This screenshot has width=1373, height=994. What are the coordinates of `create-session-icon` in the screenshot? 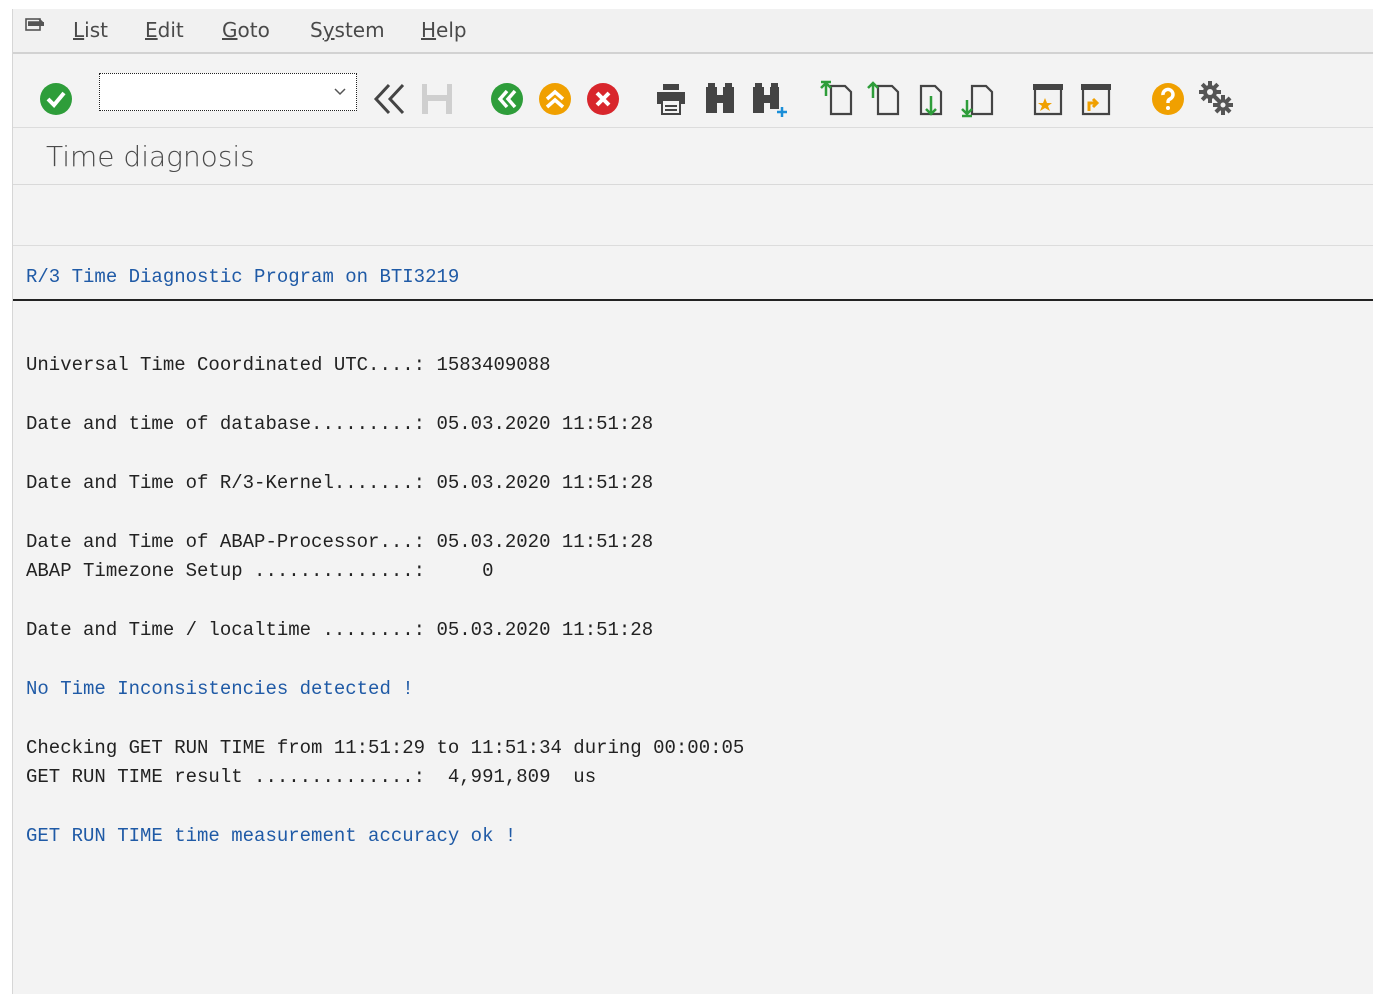 It's located at (1049, 99).